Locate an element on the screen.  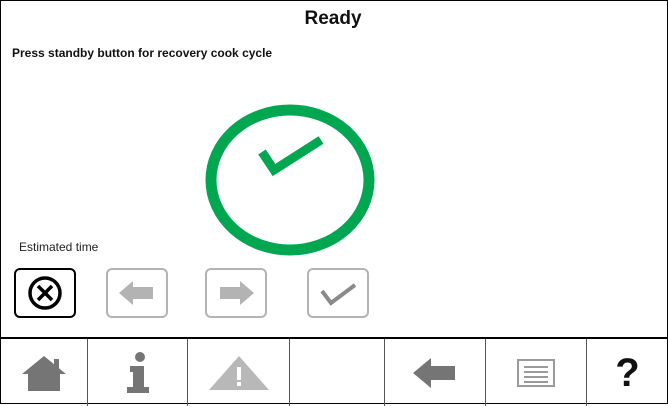
cancel-button is located at coordinates (45, 293).